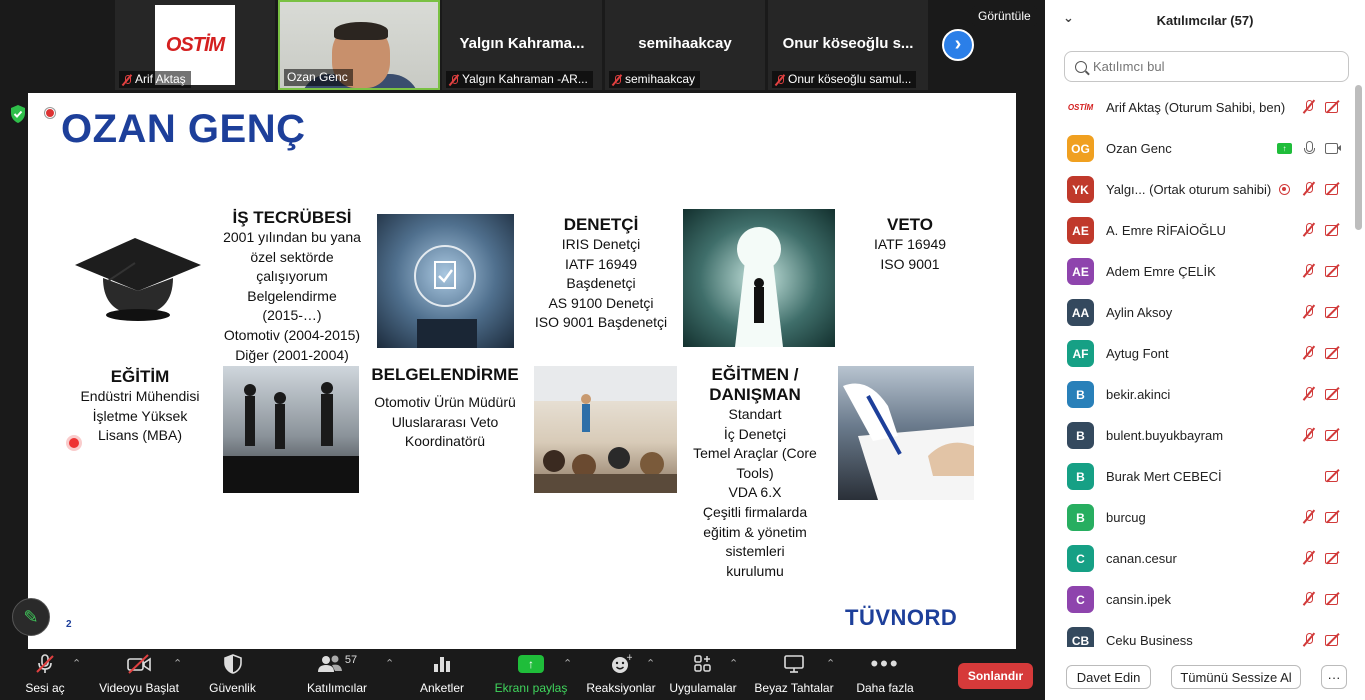 The image size is (1365, 700). Describe the element at coordinates (755, 472) in the screenshot. I see `egitmen-line: Tools)` at that location.